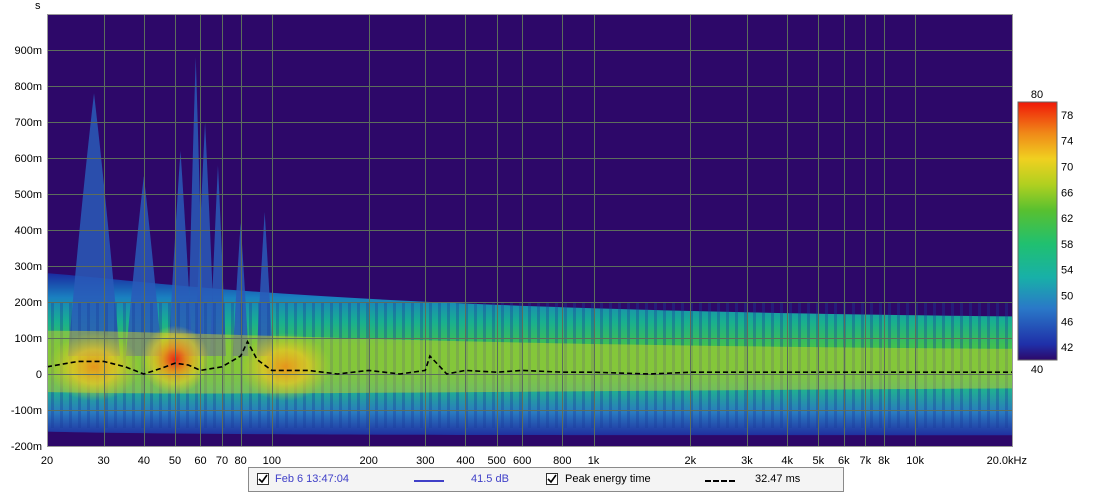  Describe the element at coordinates (26, 411) in the screenshot. I see `y-tick-label: -100m` at that location.